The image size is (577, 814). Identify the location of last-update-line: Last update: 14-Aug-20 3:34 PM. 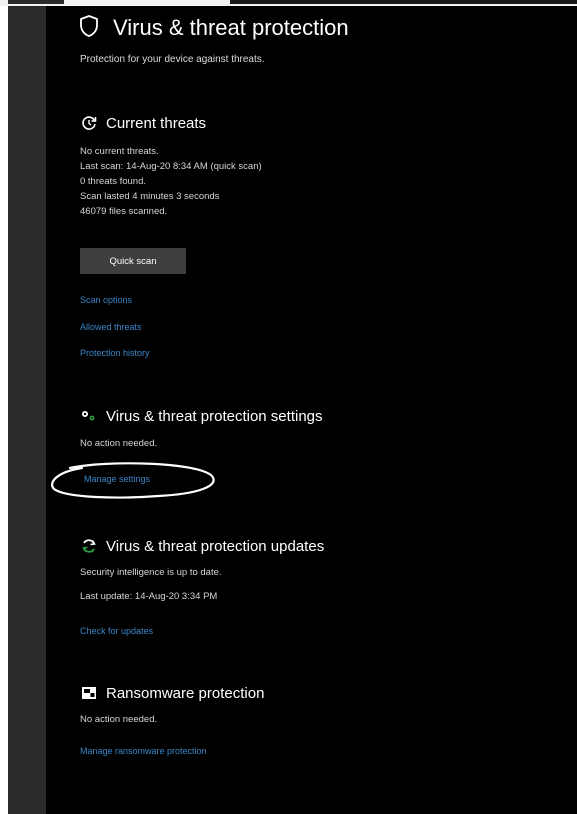
(149, 596).